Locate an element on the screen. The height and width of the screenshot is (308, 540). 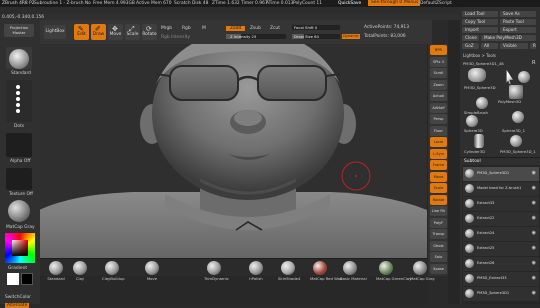
sphere-thumbnail is located at coordinates (524, 77).